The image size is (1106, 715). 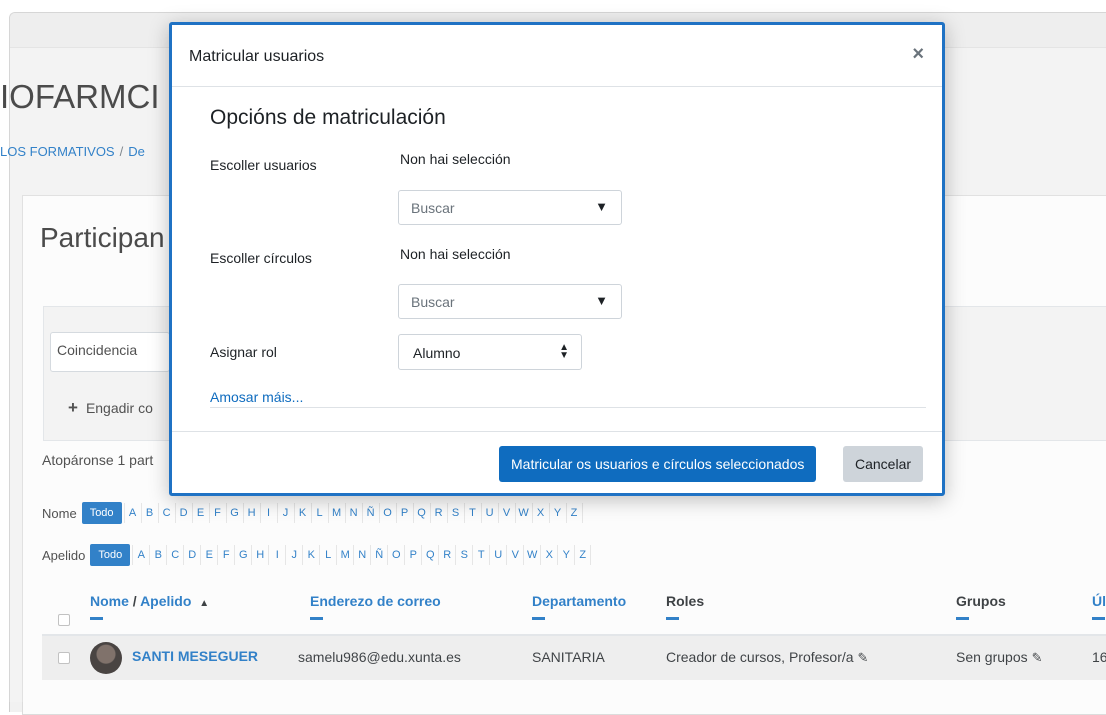 I want to click on assign-role-value: Alumno, so click(x=437, y=353).